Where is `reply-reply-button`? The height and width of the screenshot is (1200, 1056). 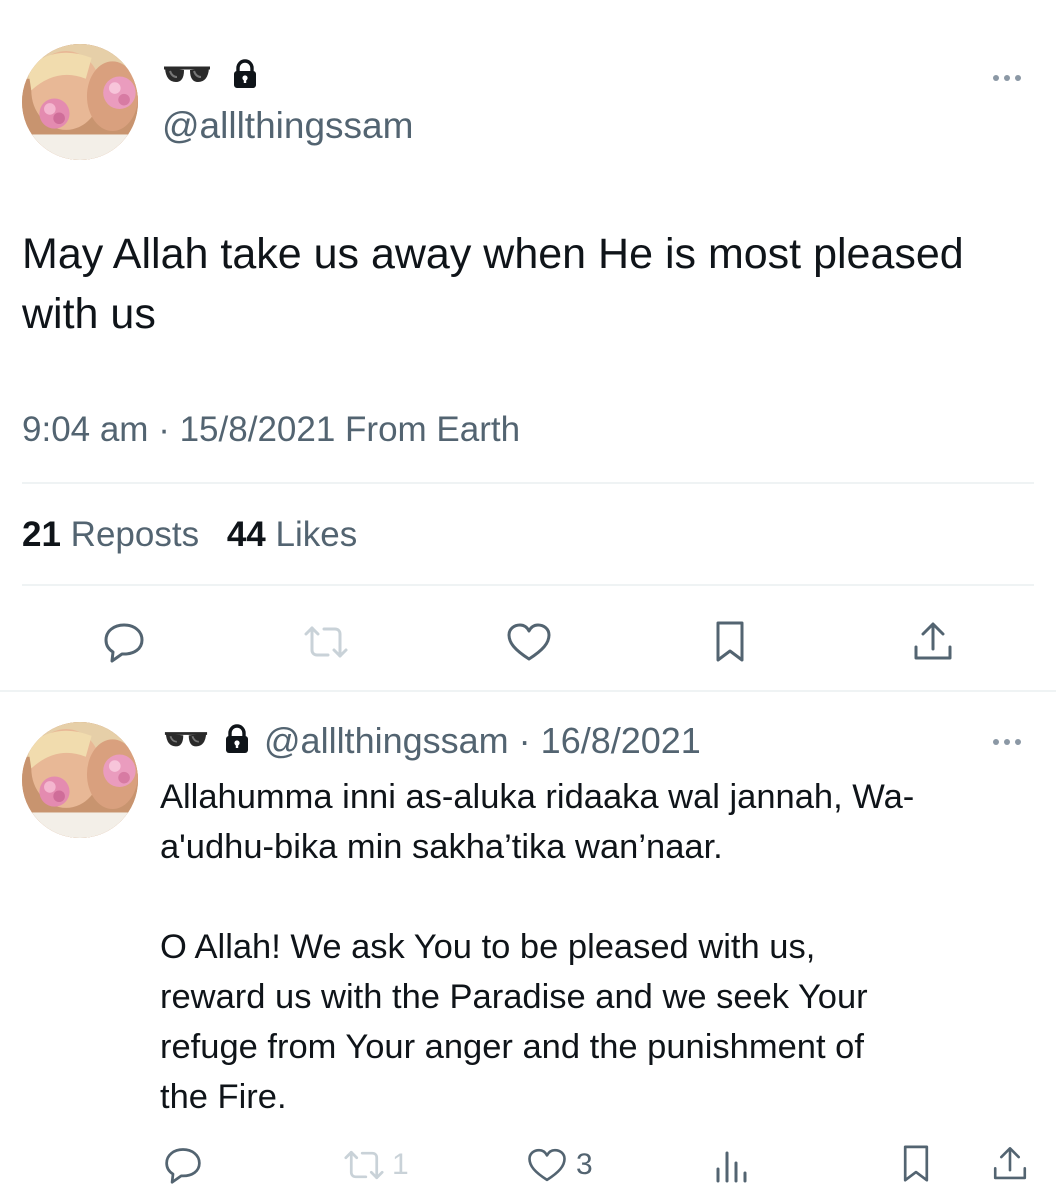
reply-reply-button is located at coordinates (183, 1165).